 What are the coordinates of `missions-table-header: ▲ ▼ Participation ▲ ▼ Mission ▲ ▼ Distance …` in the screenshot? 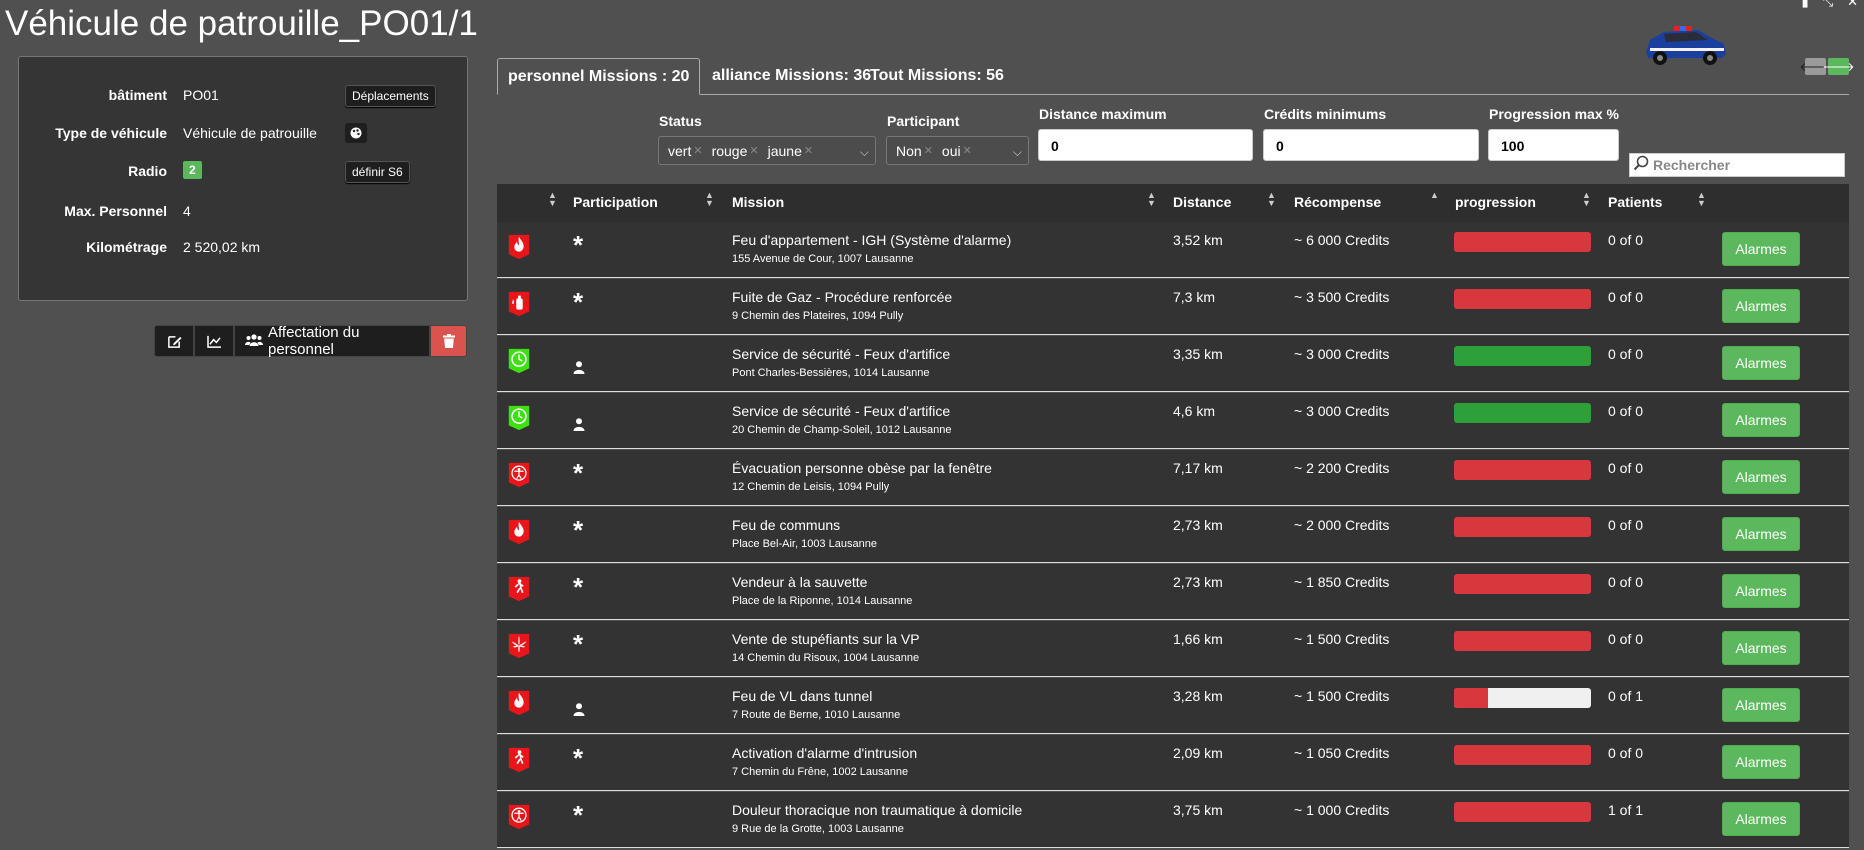 It's located at (1173, 203).